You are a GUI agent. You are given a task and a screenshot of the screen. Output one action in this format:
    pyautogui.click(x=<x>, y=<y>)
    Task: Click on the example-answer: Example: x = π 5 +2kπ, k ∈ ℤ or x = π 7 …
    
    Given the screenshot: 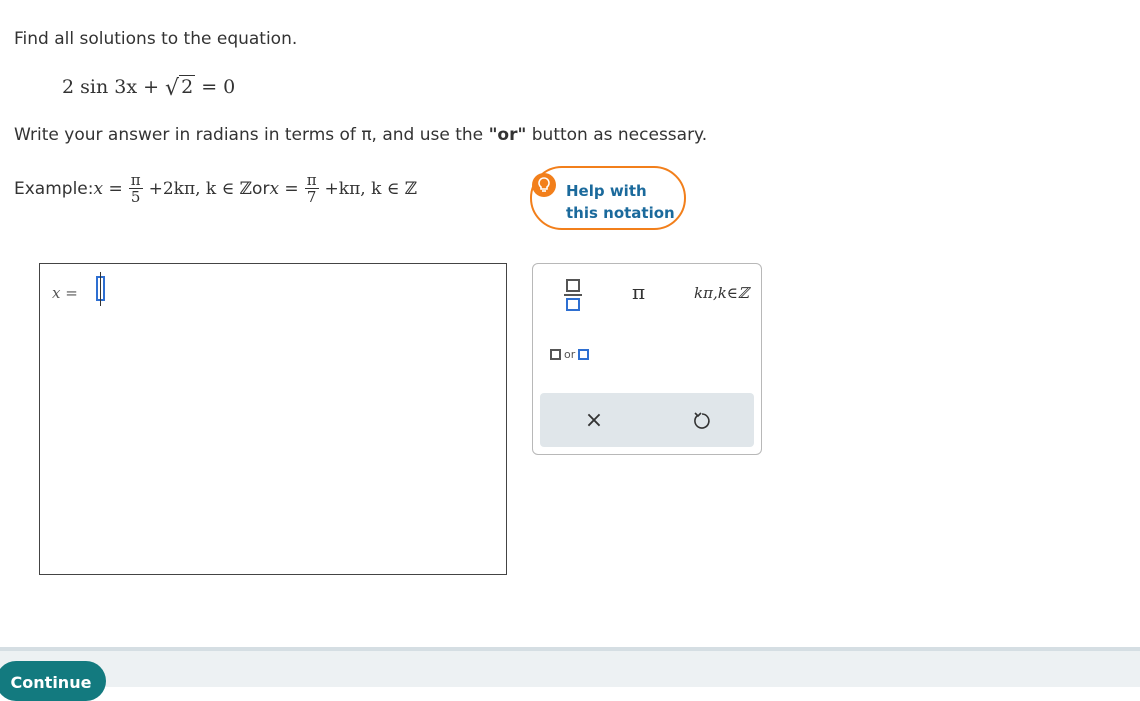 What is the action you would take?
    pyautogui.click(x=215, y=188)
    